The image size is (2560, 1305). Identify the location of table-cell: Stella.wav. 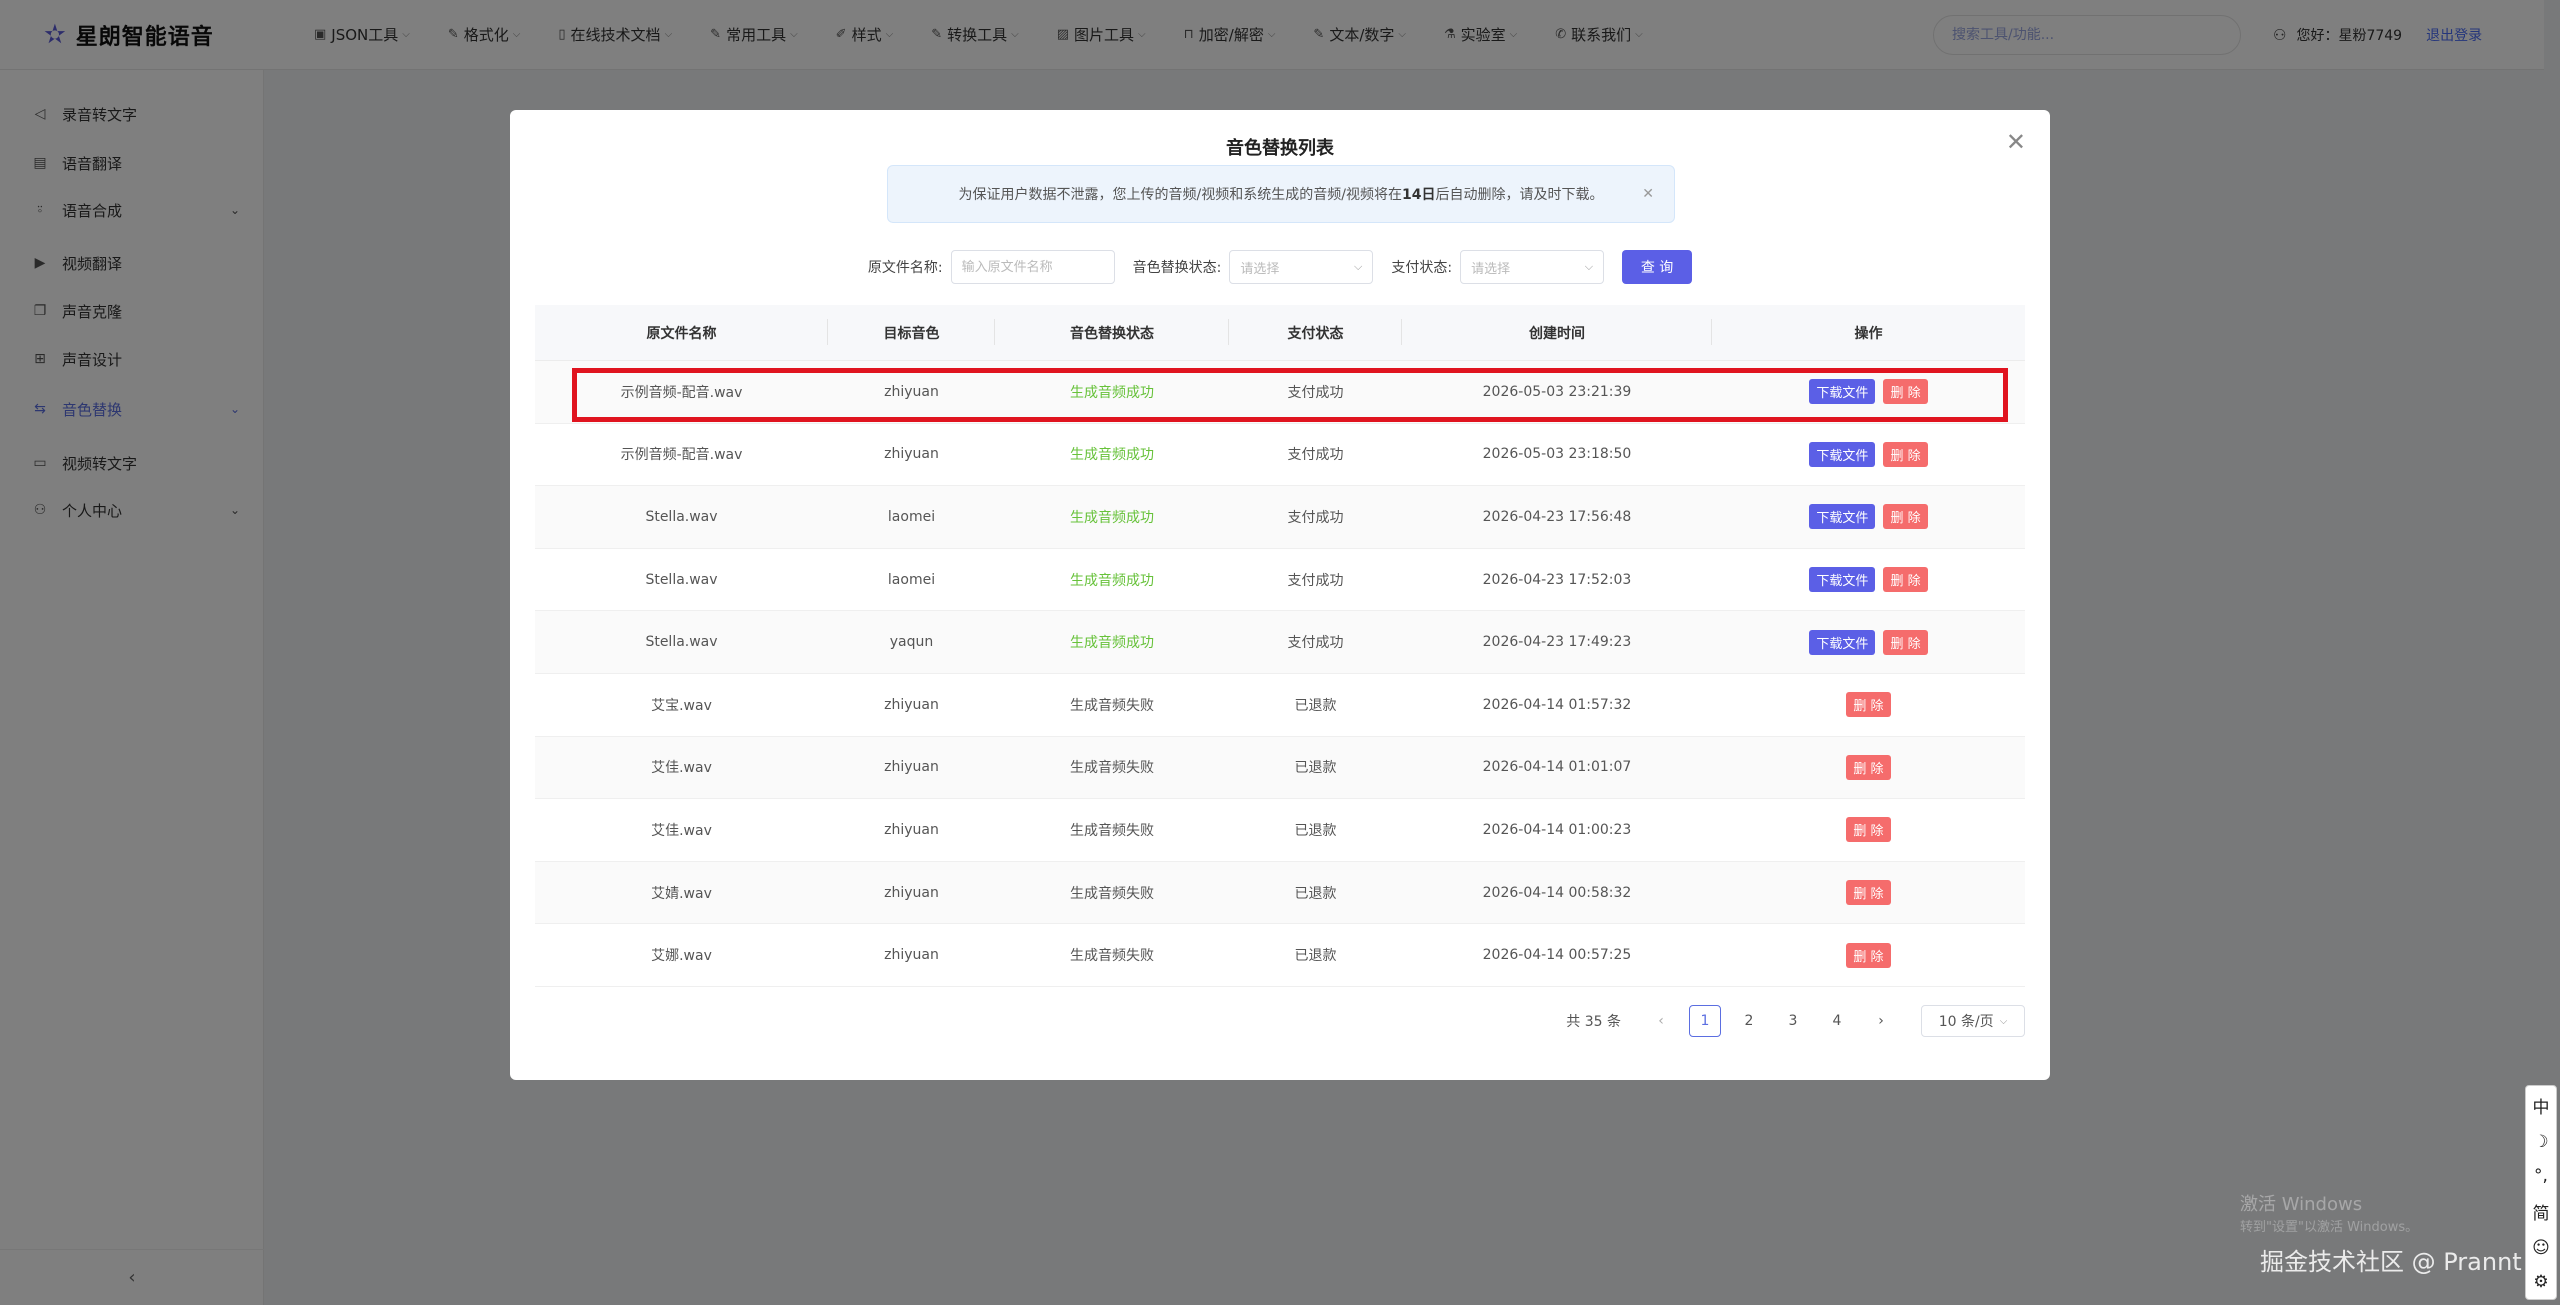
(681, 579).